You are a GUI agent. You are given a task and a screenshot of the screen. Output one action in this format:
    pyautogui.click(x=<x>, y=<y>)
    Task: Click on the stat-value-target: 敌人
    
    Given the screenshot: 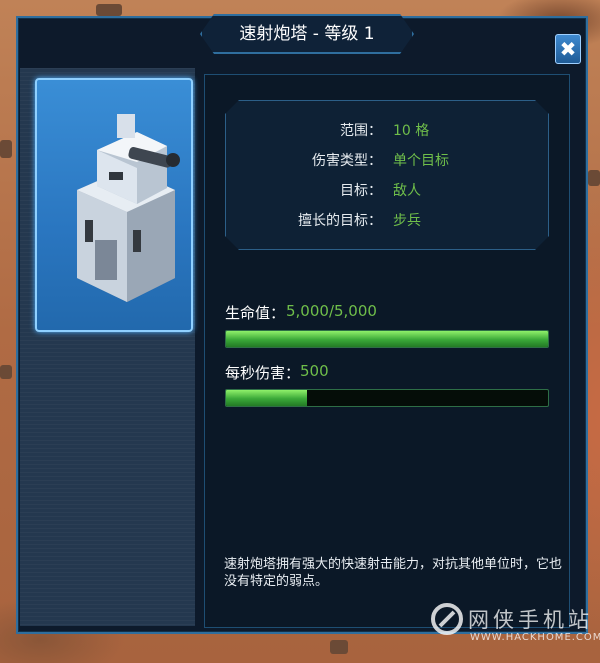 What is the action you would take?
    pyautogui.click(x=407, y=191)
    